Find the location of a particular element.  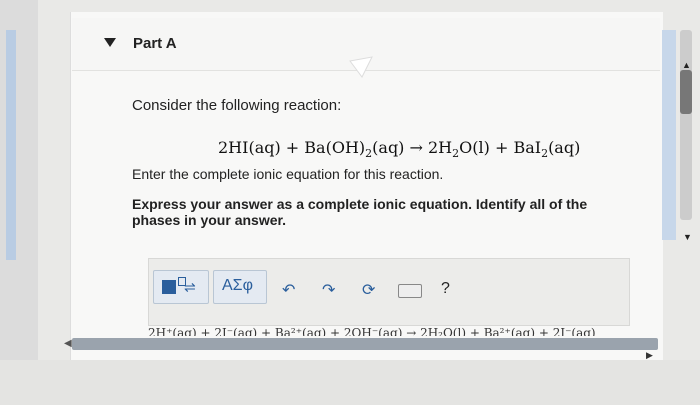

keyboard-icon is located at coordinates (410, 291).